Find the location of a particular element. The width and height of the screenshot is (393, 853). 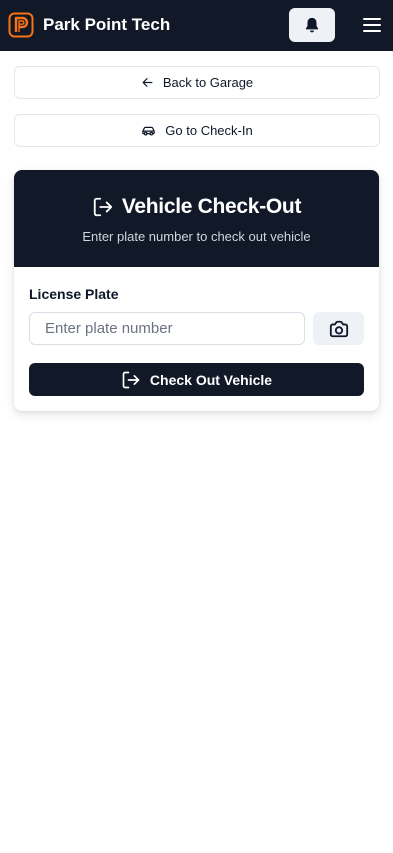

card-title: Vehicle Check-Out is located at coordinates (211, 206).